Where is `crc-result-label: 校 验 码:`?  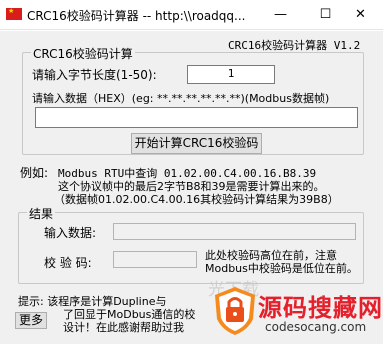 crc-result-label: 校 验 码: is located at coordinates (68, 263).